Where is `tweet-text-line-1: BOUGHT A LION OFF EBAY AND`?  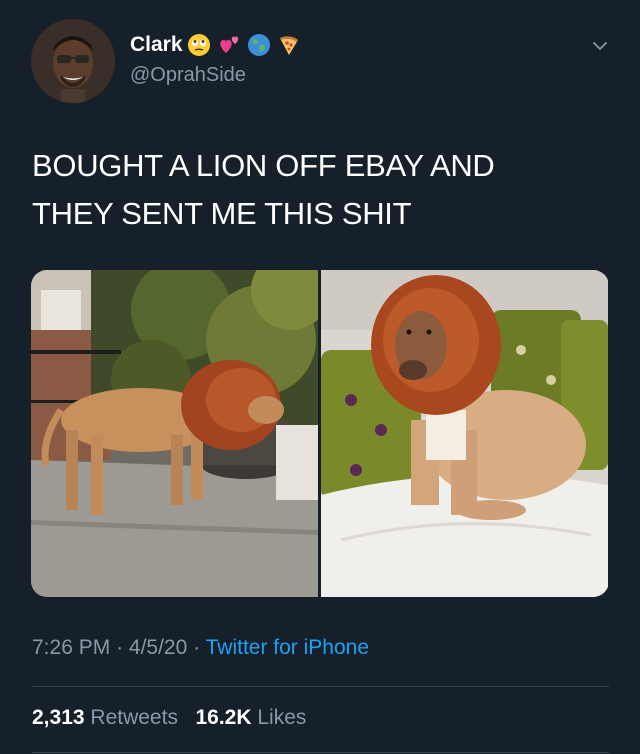
tweet-text-line-1: BOUGHT A LION OFF EBAY AND is located at coordinates (263, 165).